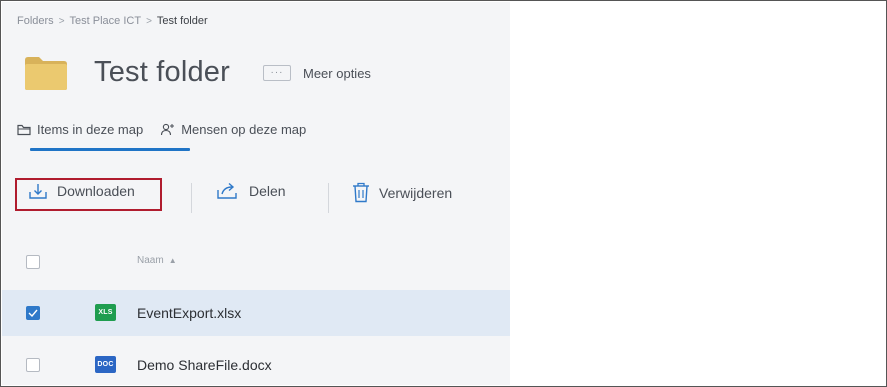 The width and height of the screenshot is (887, 387). I want to click on delete-button: Verwijderen, so click(402, 192).